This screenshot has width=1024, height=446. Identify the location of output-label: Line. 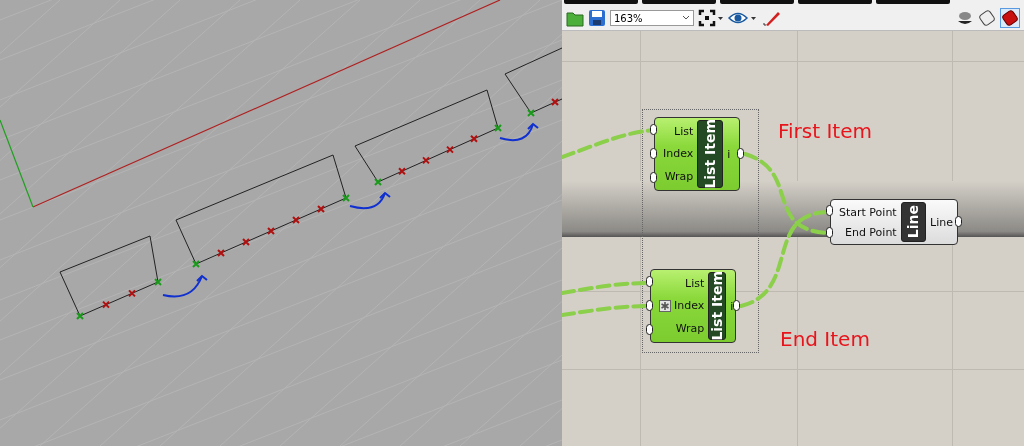
(941, 222).